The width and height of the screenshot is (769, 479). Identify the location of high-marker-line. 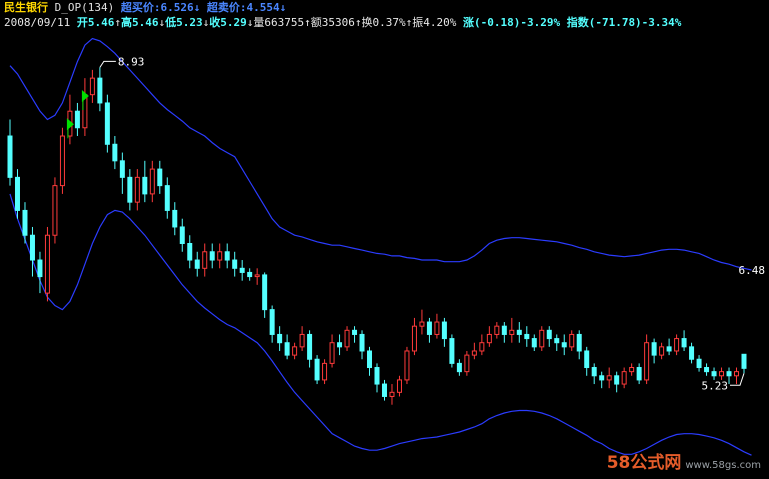
(107, 64).